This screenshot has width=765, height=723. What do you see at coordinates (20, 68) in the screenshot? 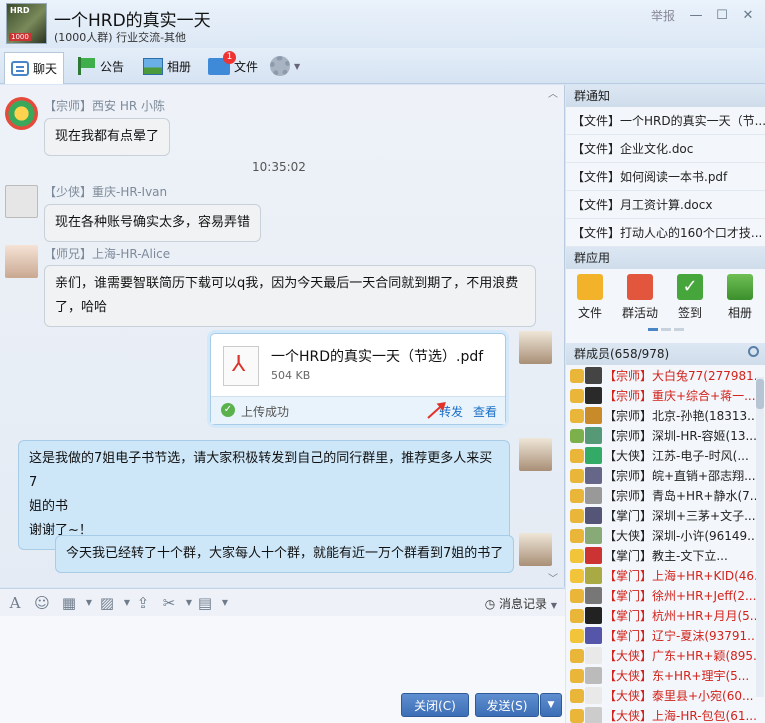
I see `chat-icon` at bounding box center [20, 68].